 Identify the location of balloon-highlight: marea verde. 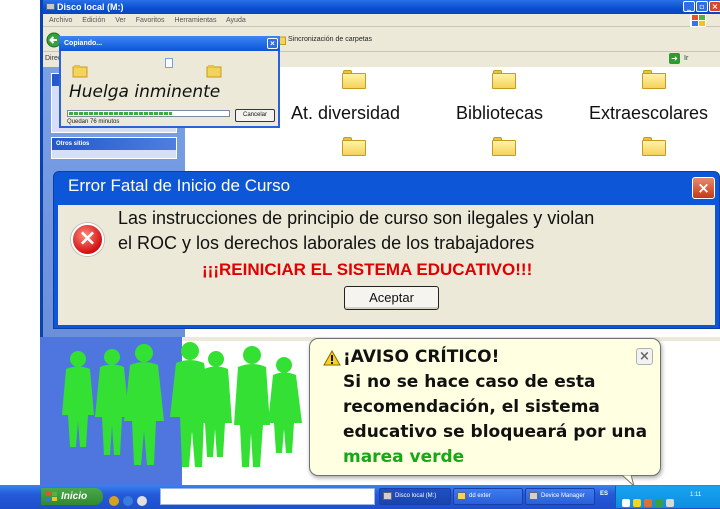
(404, 457).